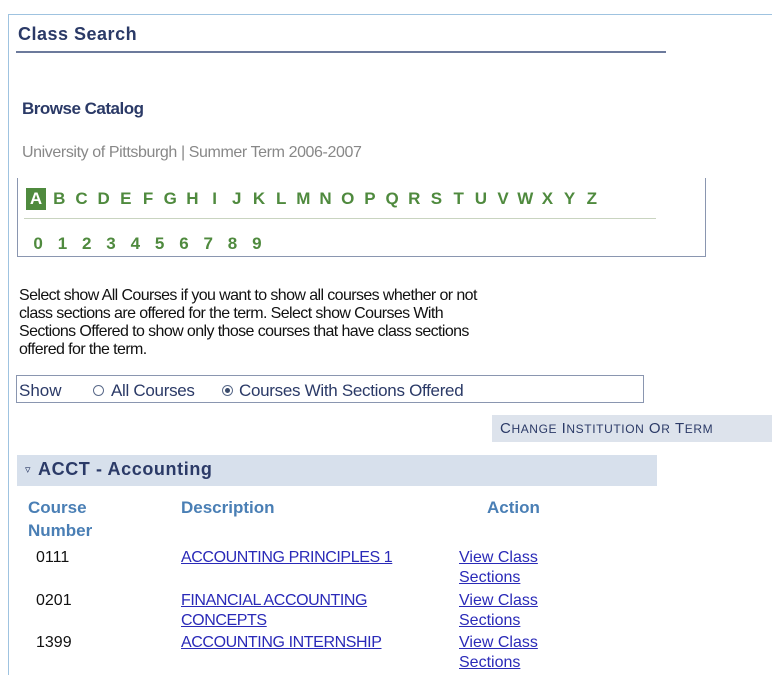 Image resolution: width=772 pixels, height=675 pixels. What do you see at coordinates (436, 199) in the screenshot?
I see `alpha-index-link-s: S` at bounding box center [436, 199].